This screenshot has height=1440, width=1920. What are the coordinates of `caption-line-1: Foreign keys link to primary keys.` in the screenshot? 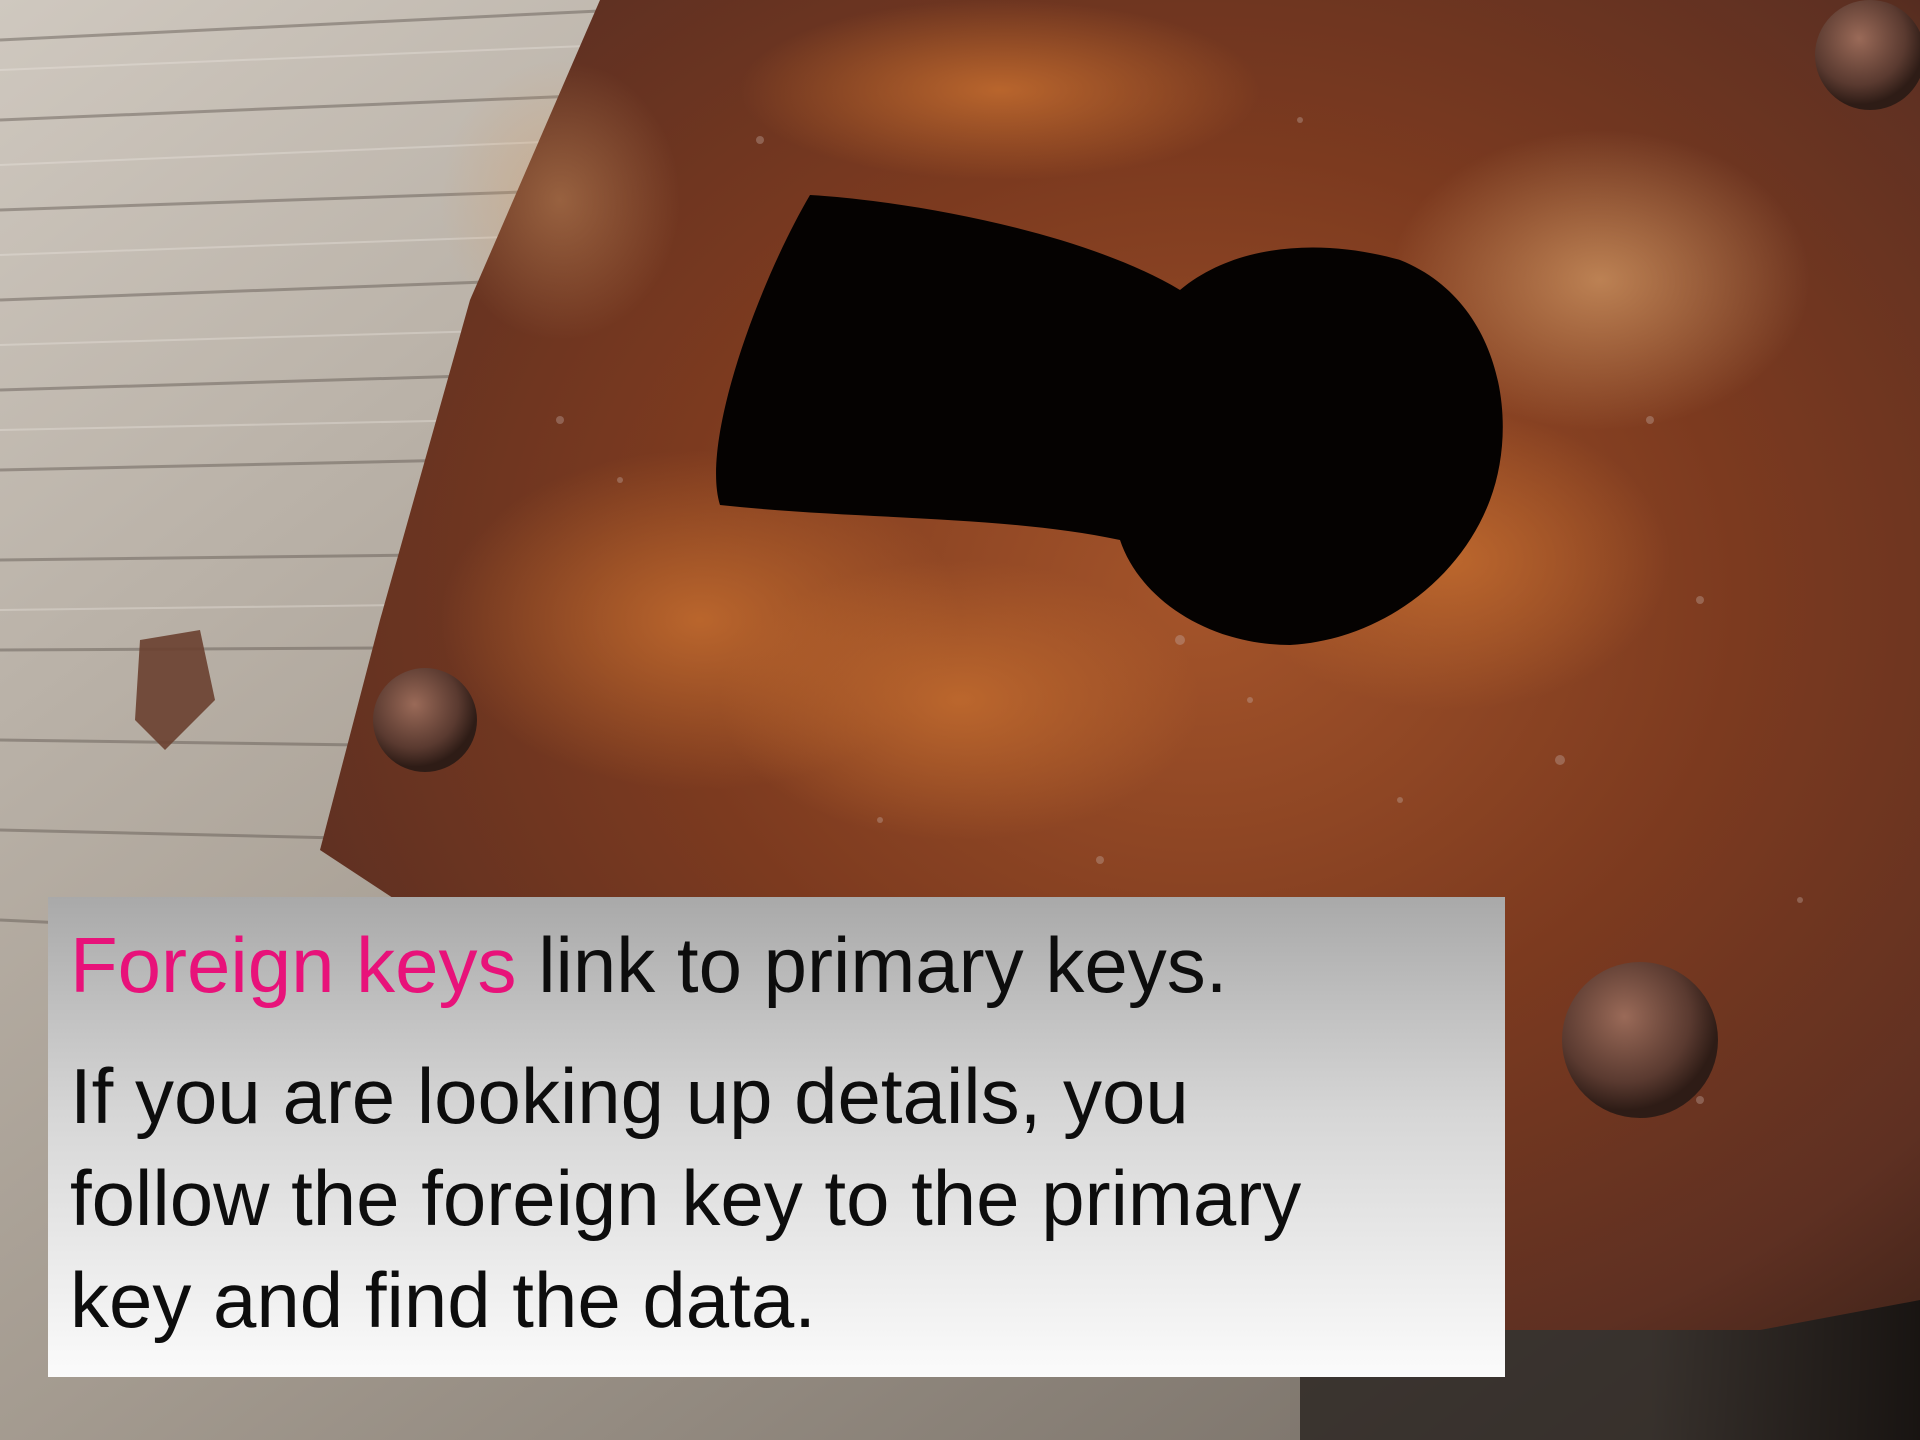 It's located at (776, 965).